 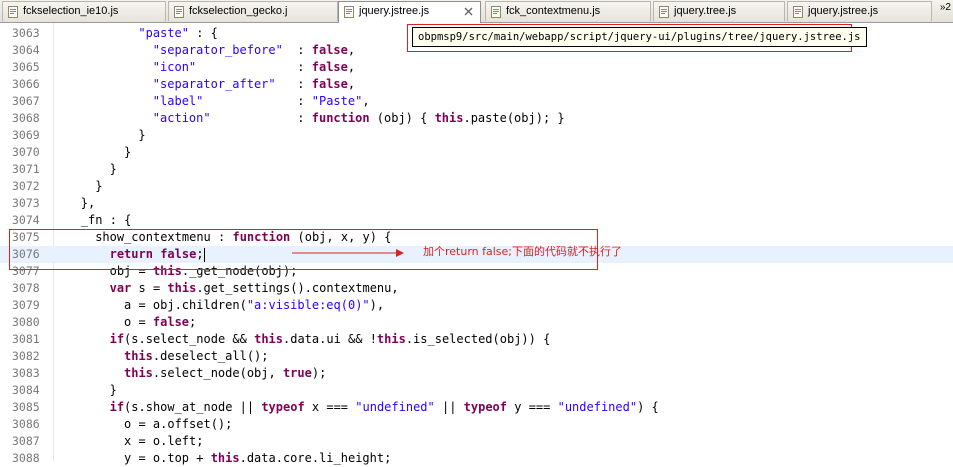 I want to click on line-number: 3079, so click(x=26, y=305).